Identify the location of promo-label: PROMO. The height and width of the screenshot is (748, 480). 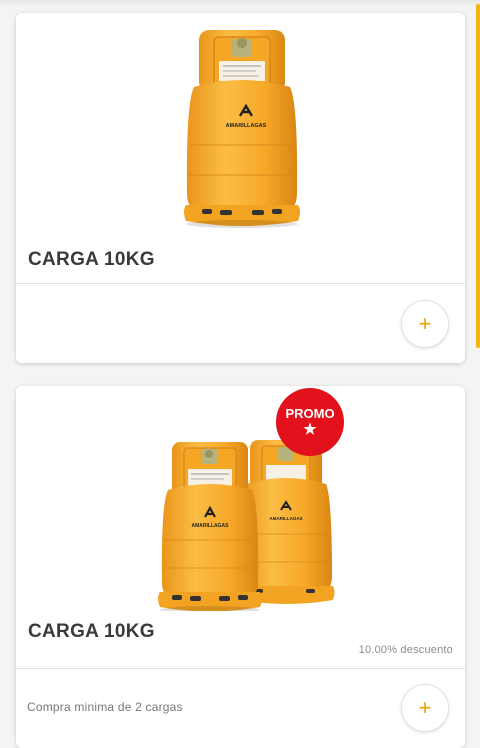
(310, 413).